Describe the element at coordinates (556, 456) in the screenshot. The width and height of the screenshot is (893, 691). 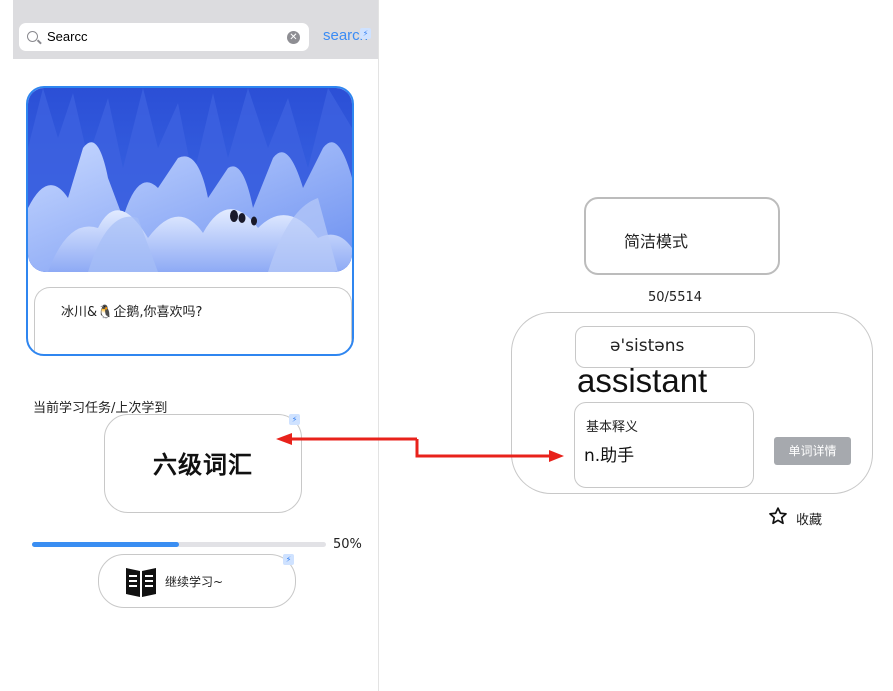
I see `arrow-head-right-icon` at that location.